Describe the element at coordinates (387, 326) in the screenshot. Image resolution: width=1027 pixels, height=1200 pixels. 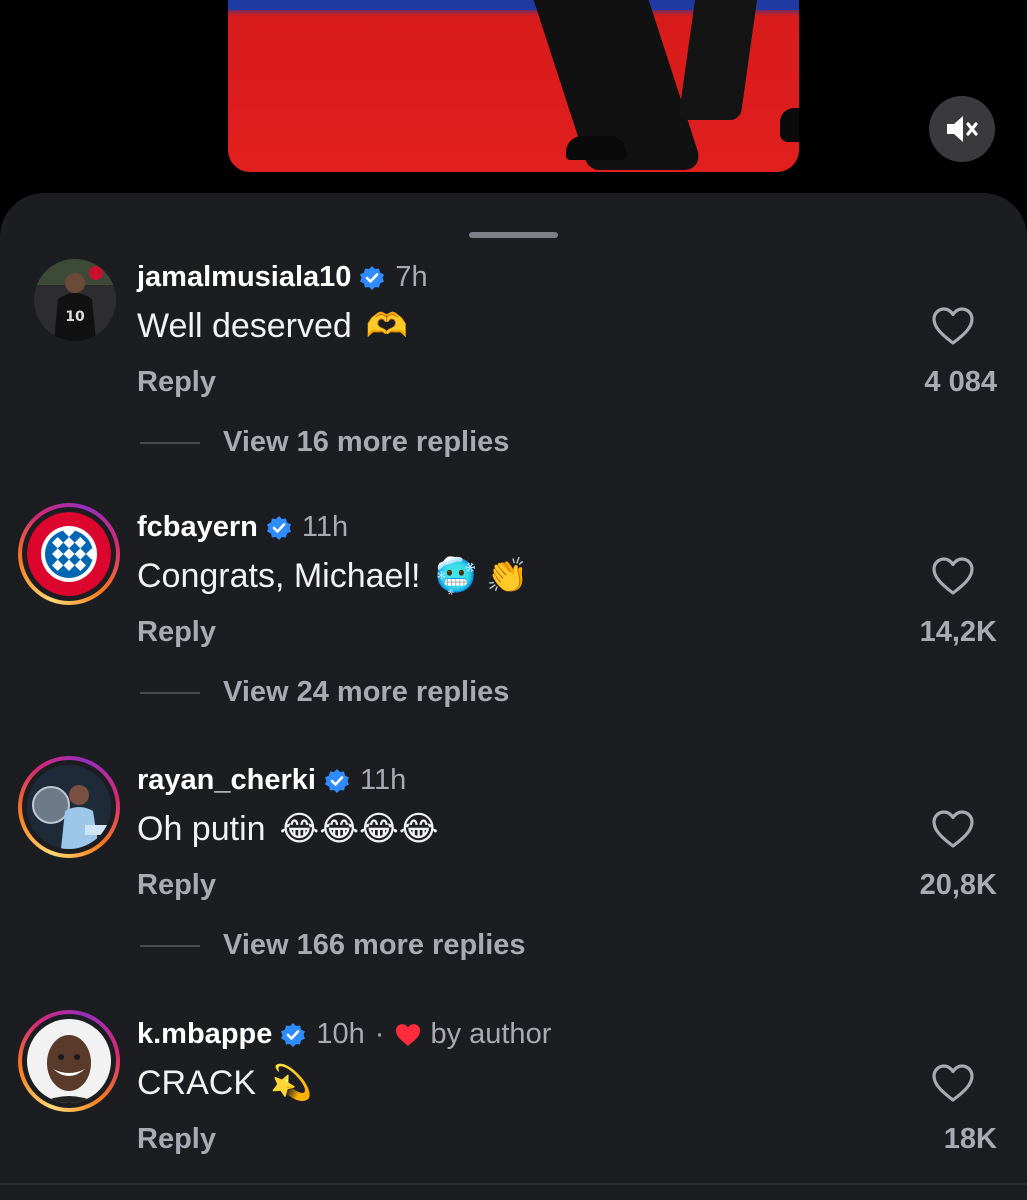
I see `comment-emoji: 🫶` at that location.